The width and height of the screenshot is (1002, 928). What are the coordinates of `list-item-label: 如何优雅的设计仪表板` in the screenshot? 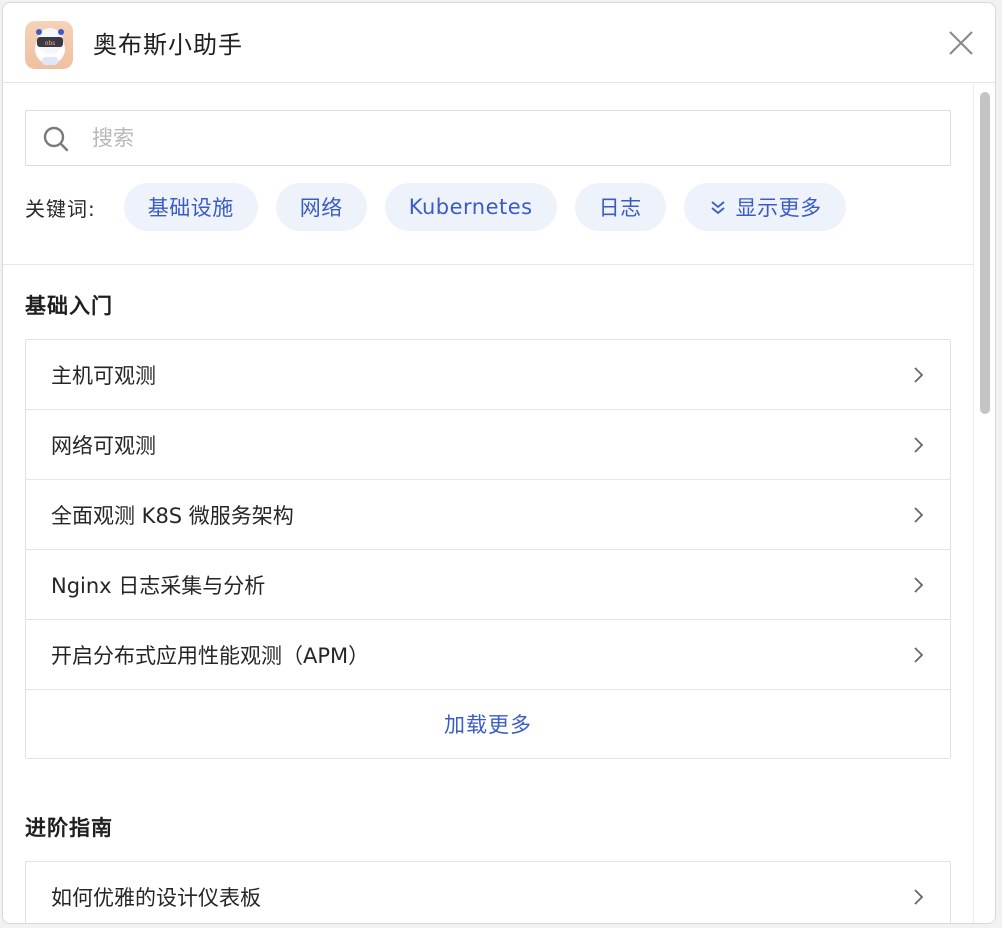 It's located at (156, 898).